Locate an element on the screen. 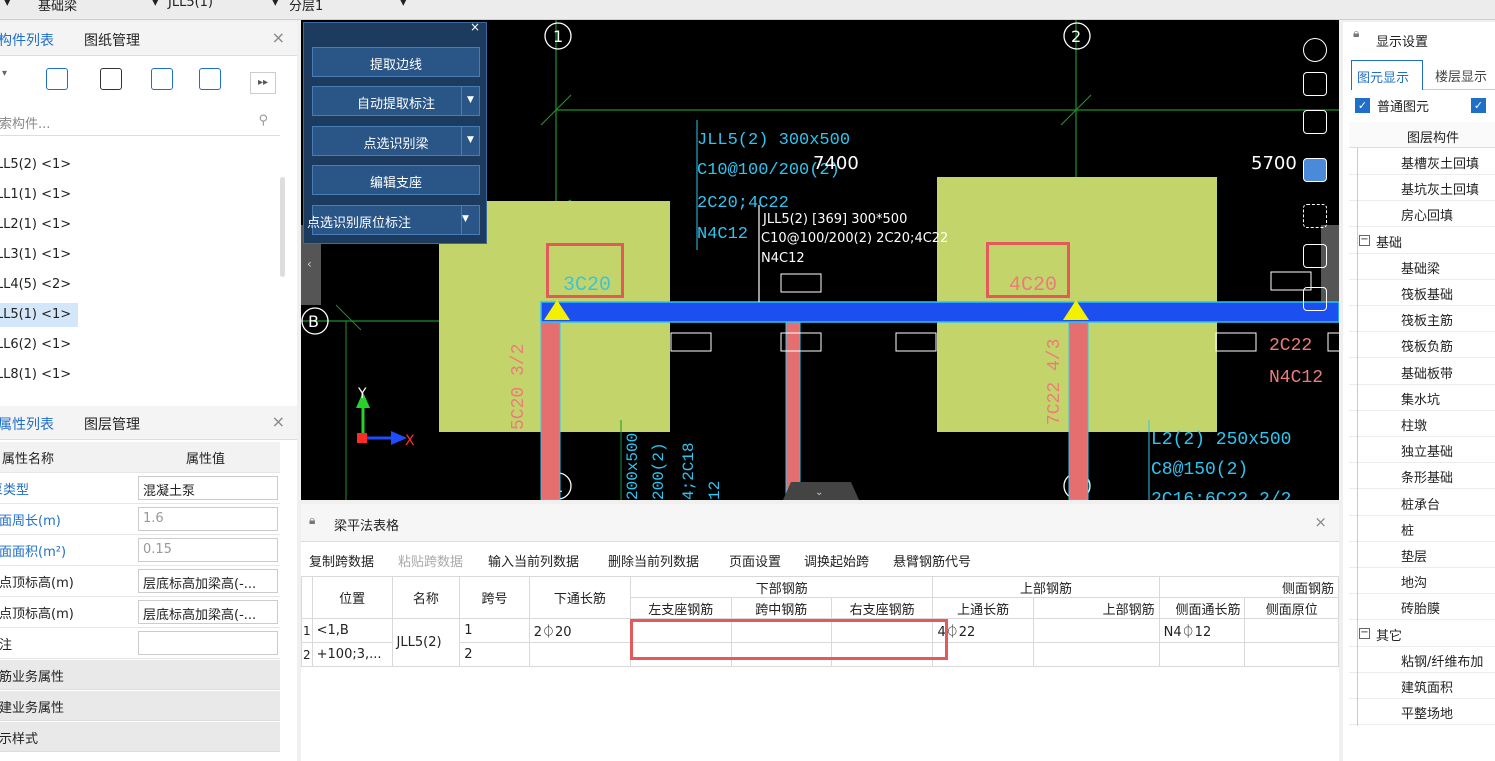  chevron-left-icon: ‹ is located at coordinates (309, 264).